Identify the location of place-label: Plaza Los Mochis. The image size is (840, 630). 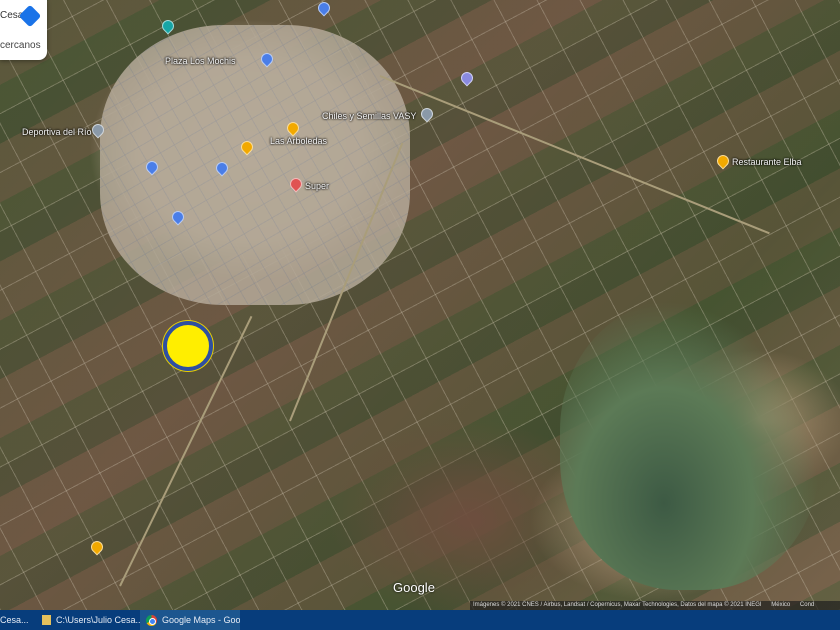
(200, 61).